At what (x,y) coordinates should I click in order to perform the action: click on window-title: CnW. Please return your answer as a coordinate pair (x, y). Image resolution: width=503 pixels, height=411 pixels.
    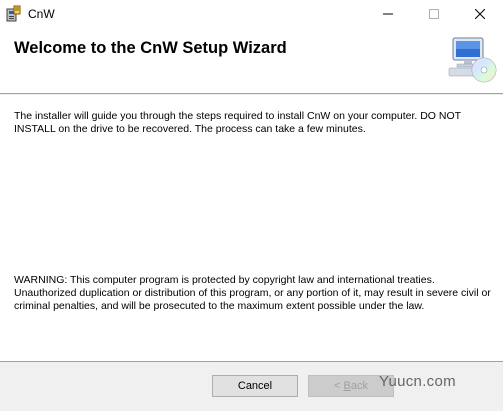
    Looking at the image, I should click on (41, 14).